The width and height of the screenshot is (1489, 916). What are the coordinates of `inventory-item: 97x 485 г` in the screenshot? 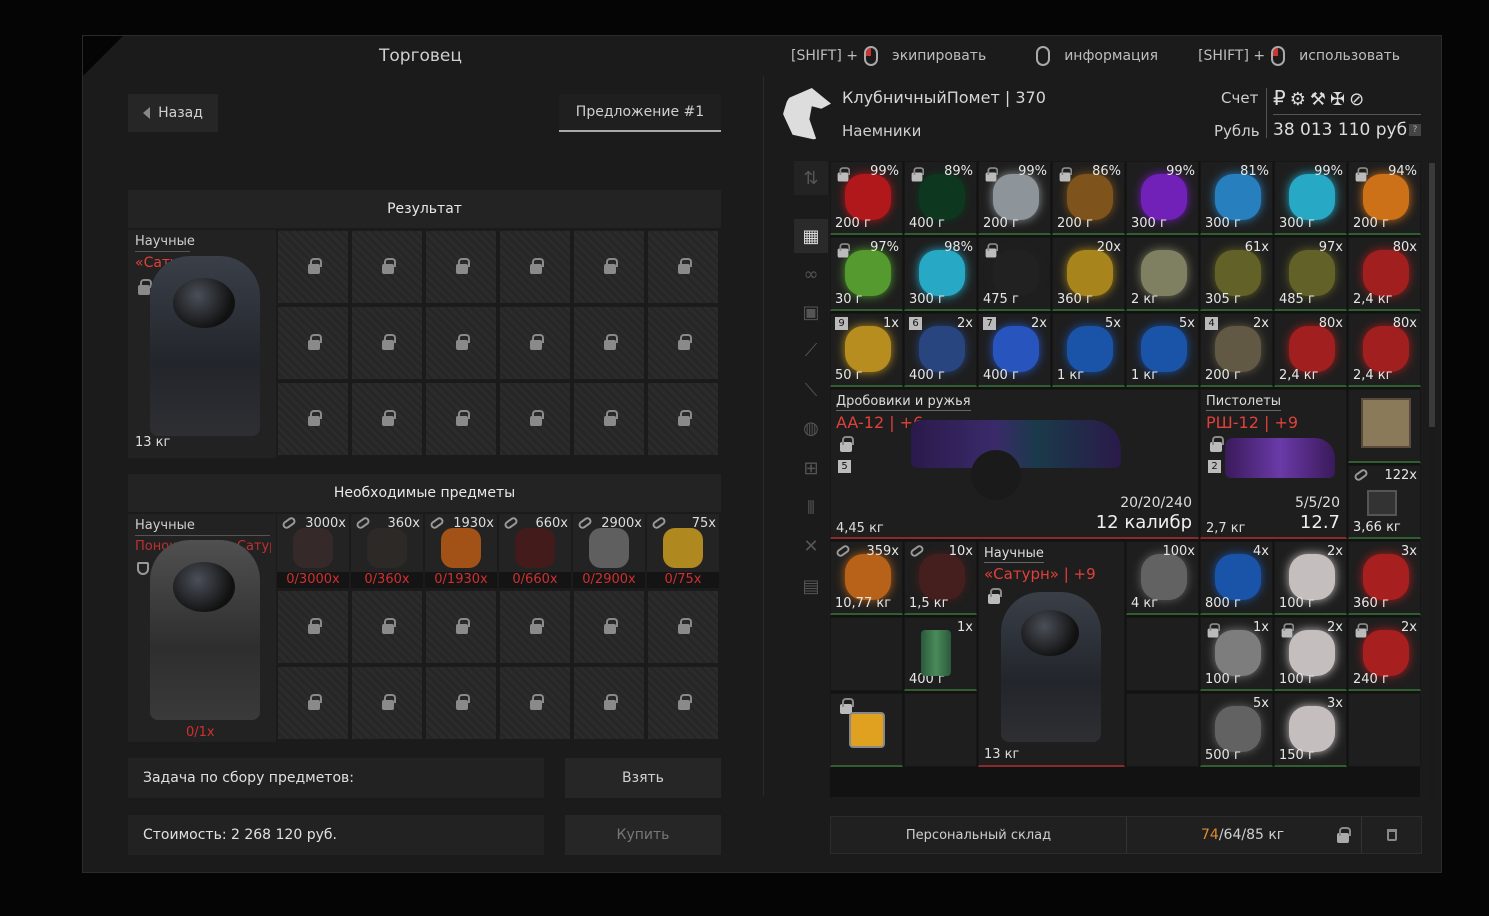 It's located at (1310, 274).